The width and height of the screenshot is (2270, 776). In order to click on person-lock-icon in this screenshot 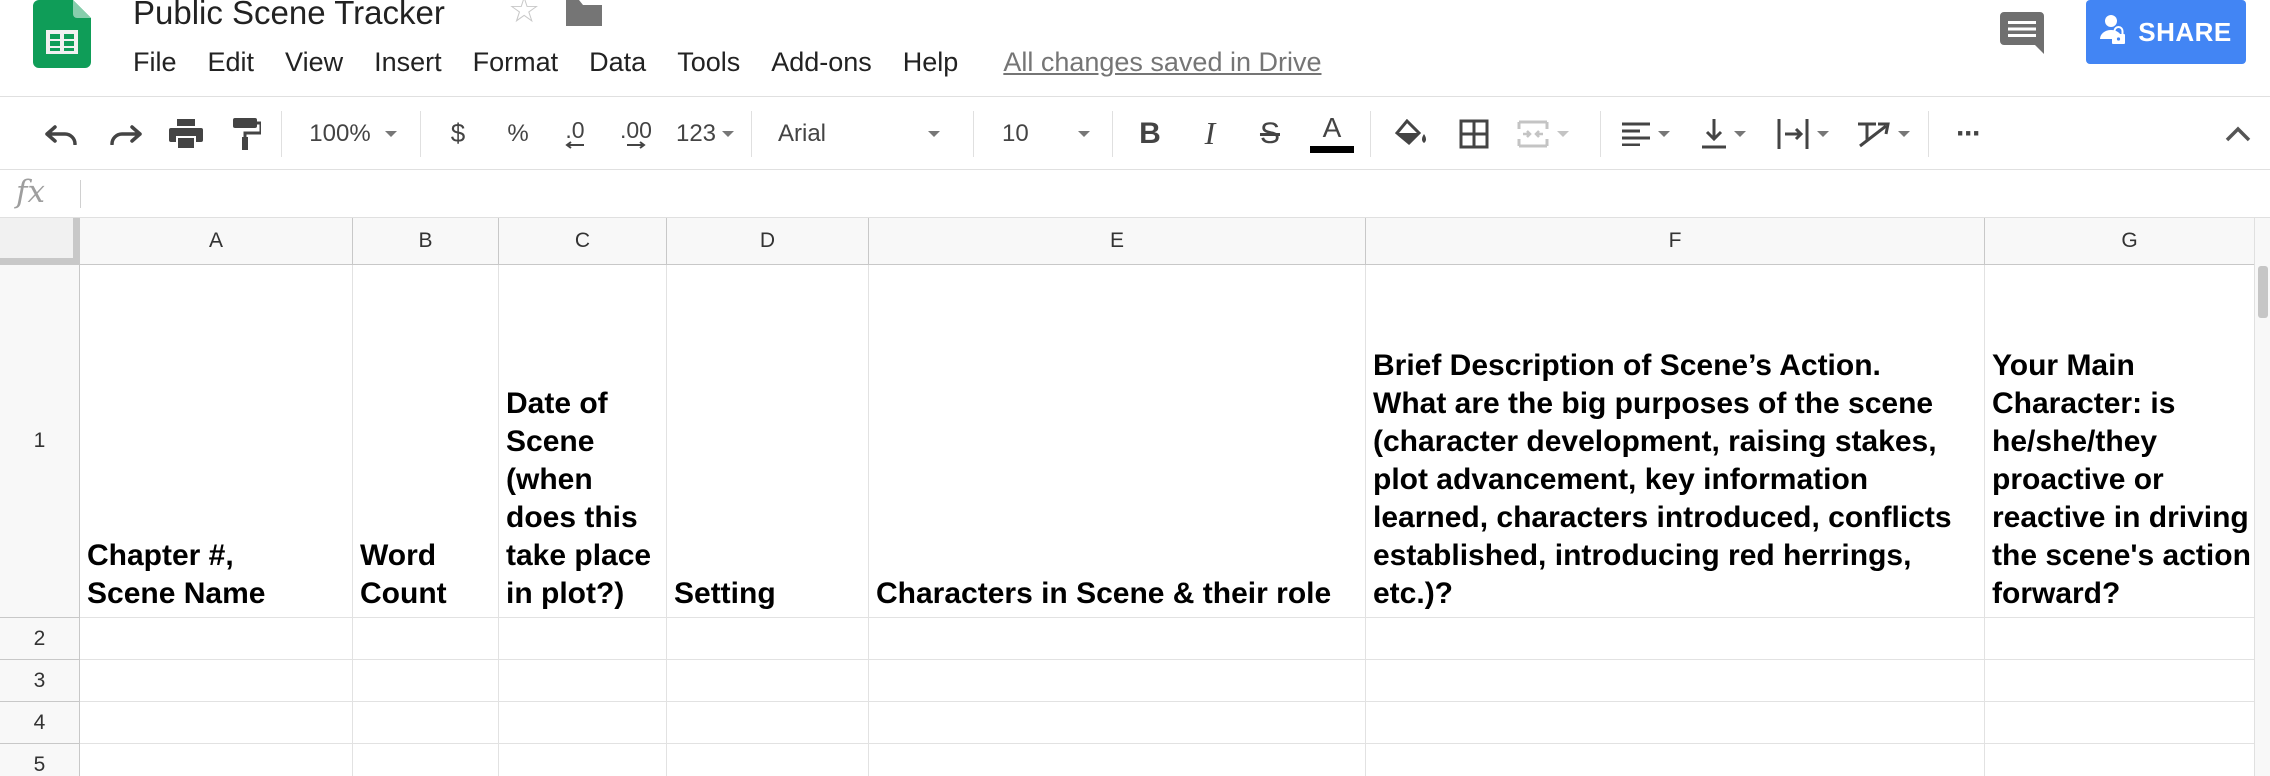, I will do `click(2113, 32)`.